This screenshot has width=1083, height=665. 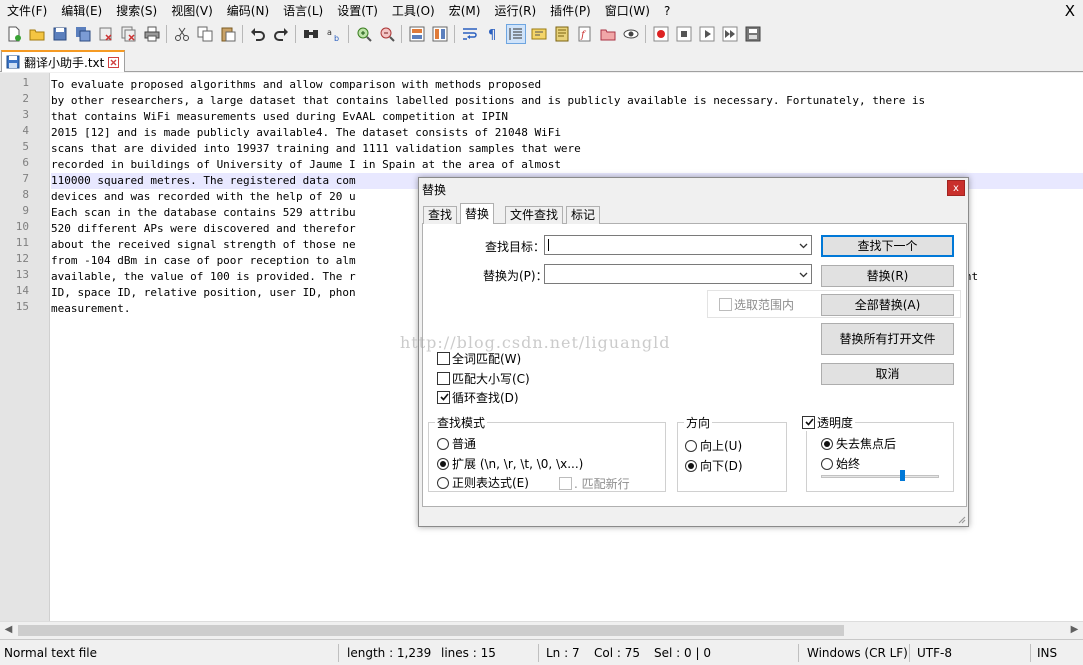 I want to click on sync-horizontal-icon, so click(x=440, y=34).